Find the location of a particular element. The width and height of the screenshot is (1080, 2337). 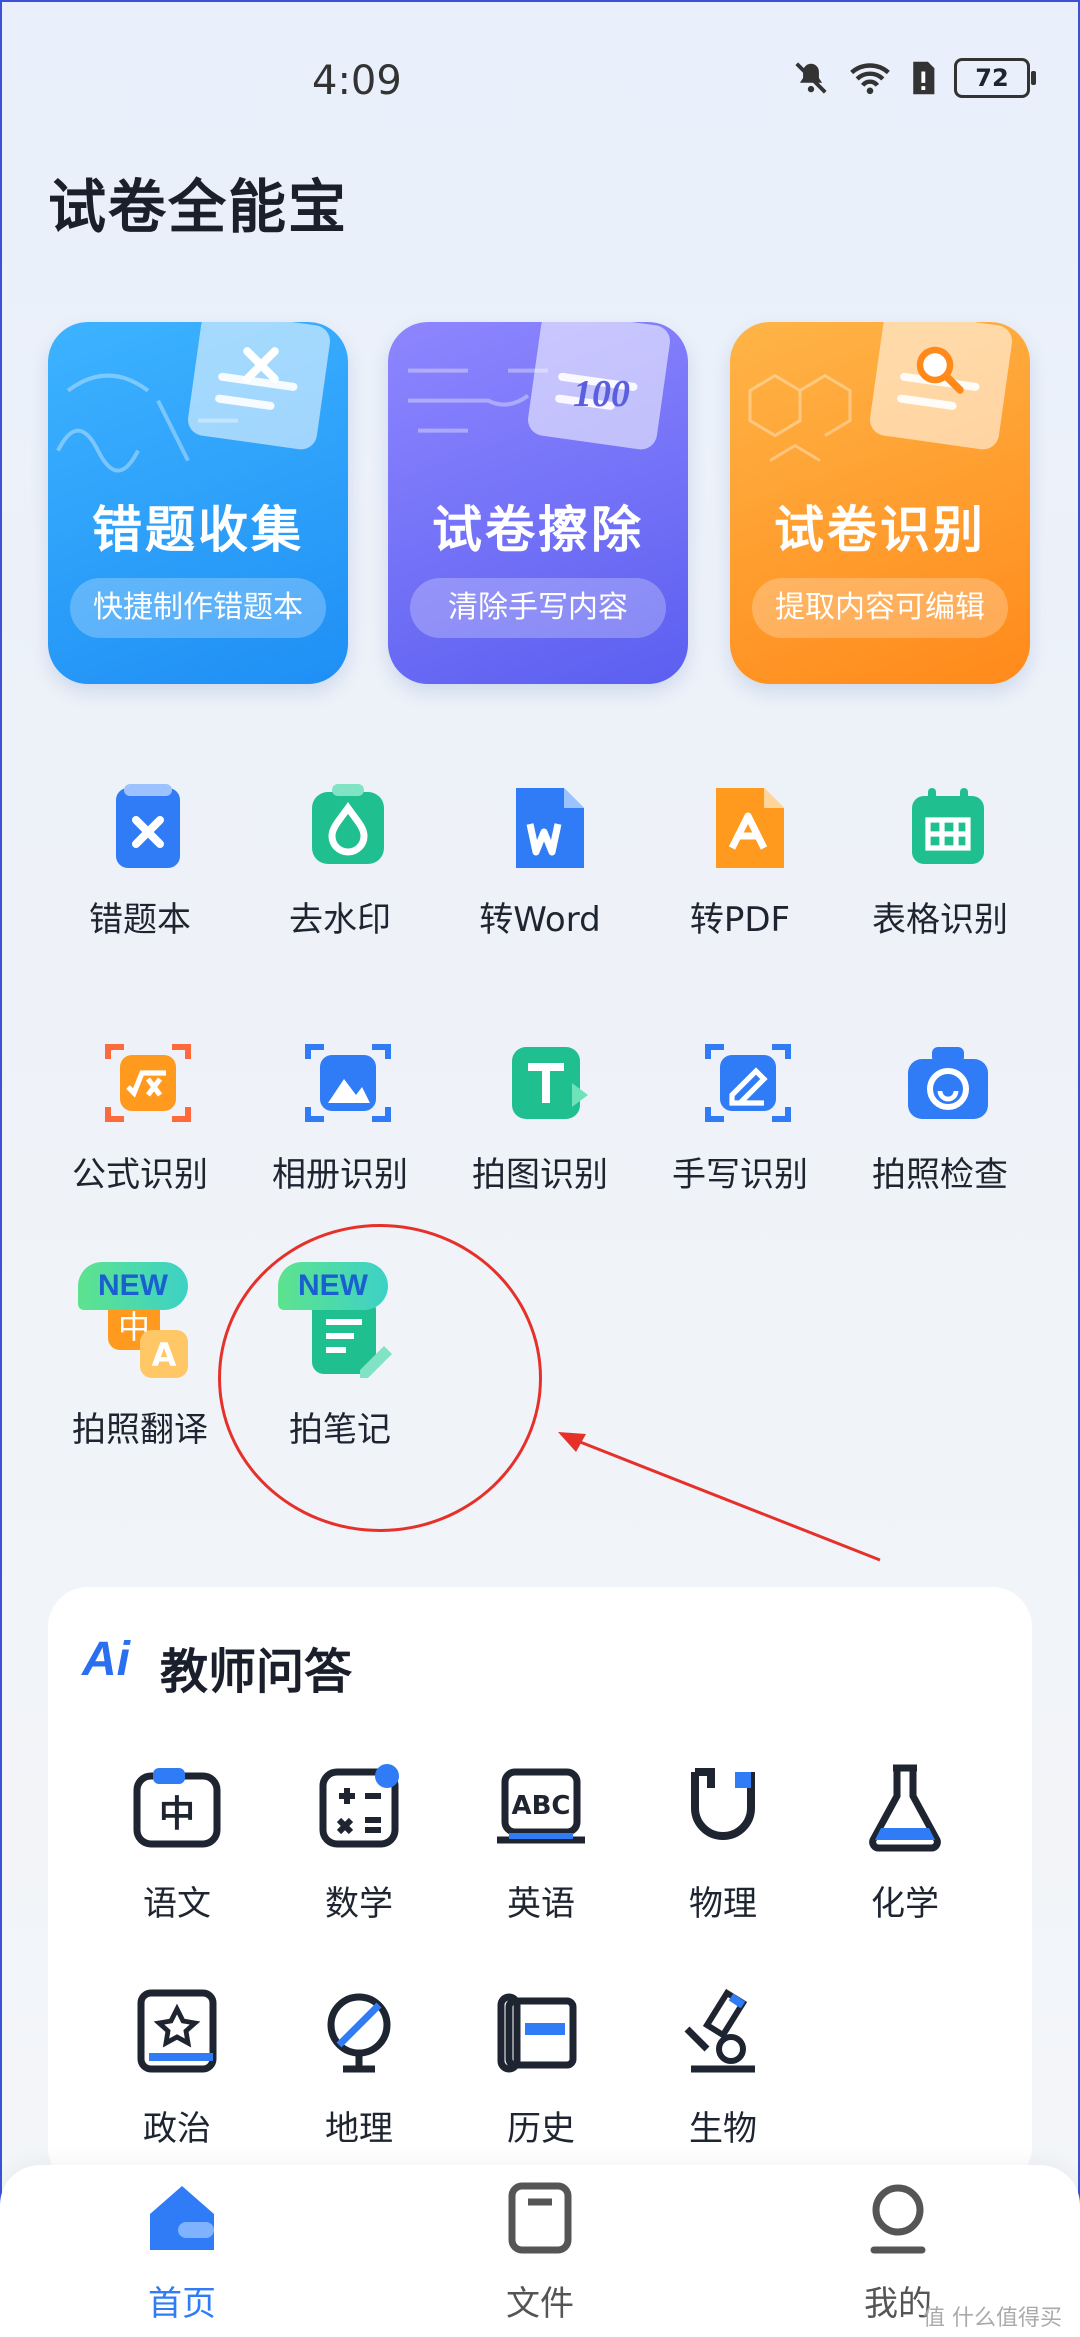

card-wrong-question-collect: 错题收集 快捷制作错题本 is located at coordinates (198, 503).